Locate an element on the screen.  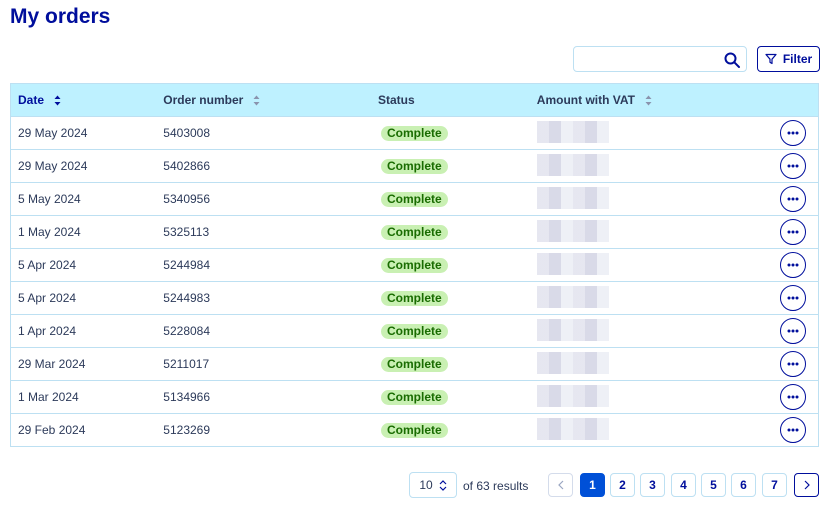
order-date: 1 May 2024 is located at coordinates (49, 232).